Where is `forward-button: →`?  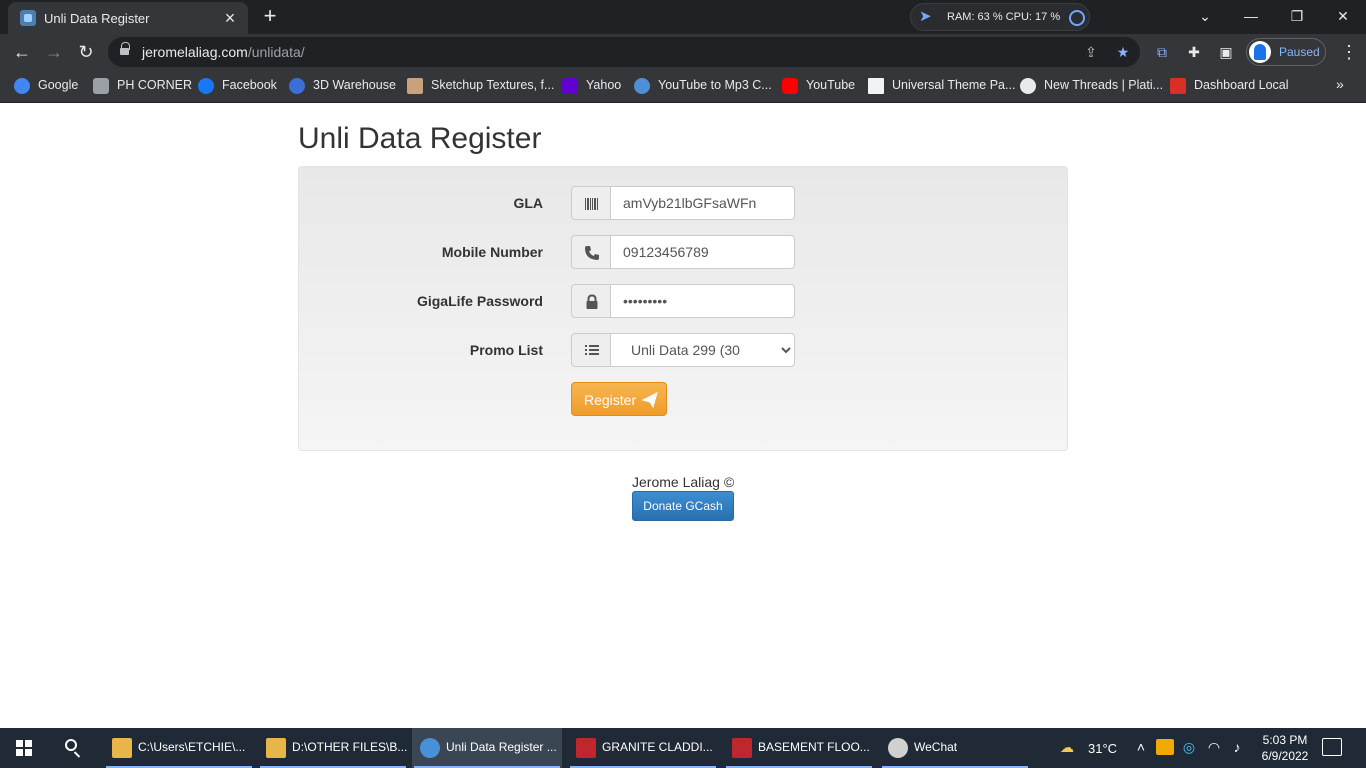 forward-button: → is located at coordinates (54, 52).